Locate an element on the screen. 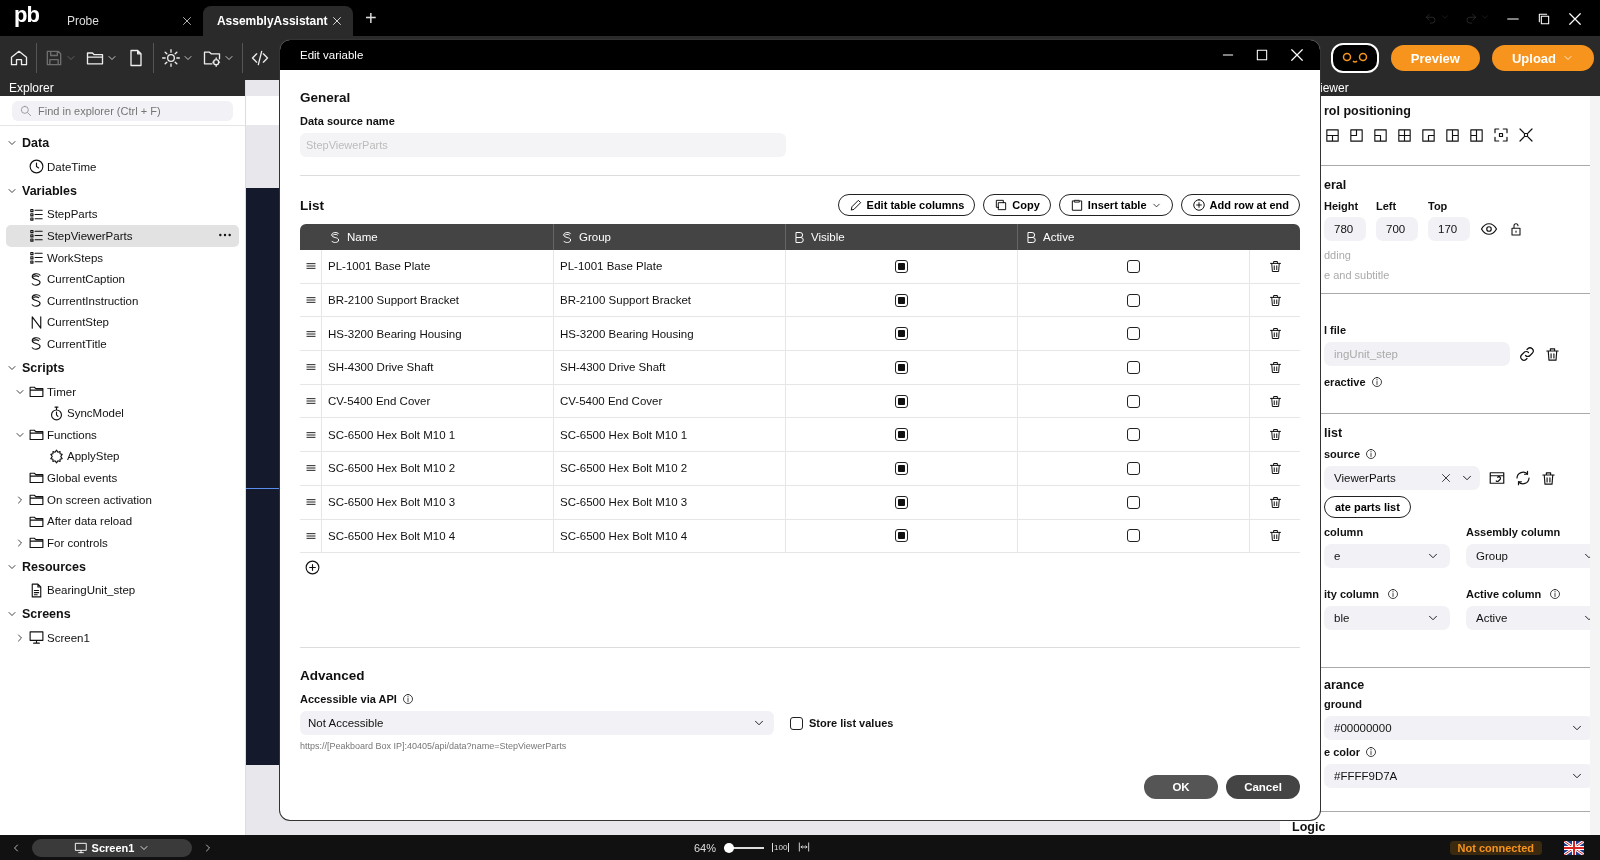 This screenshot has width=1600, height=860. cancel-button: Cancel is located at coordinates (1263, 787).